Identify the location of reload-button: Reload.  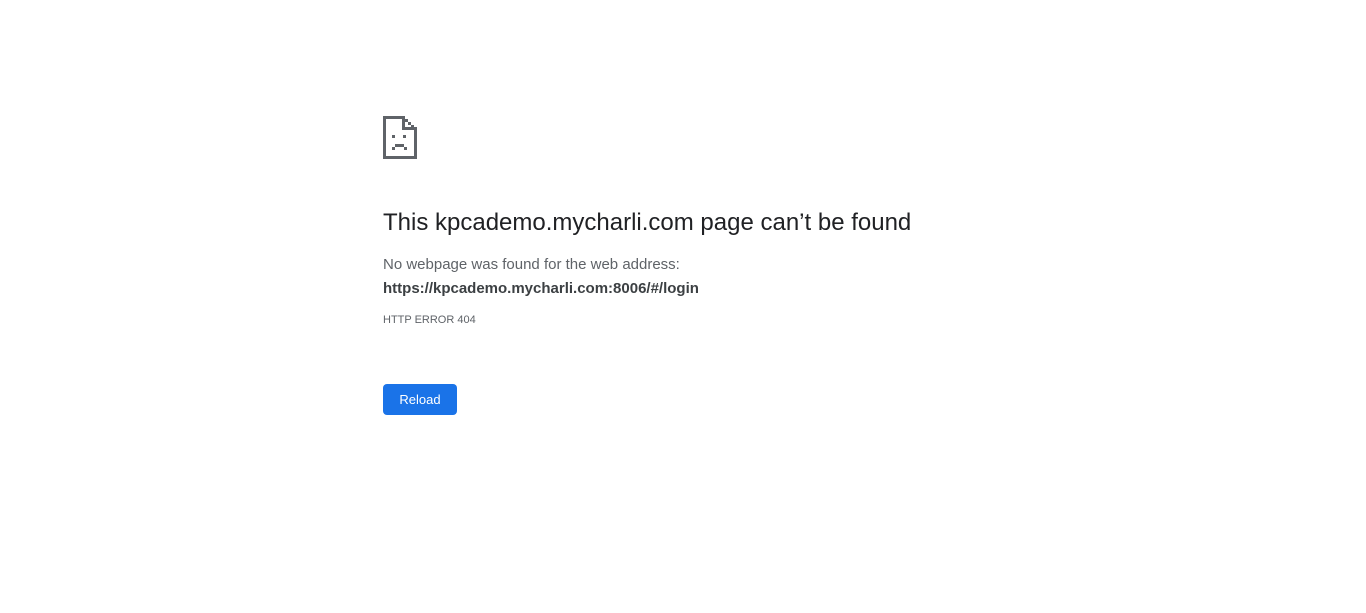
(420, 399).